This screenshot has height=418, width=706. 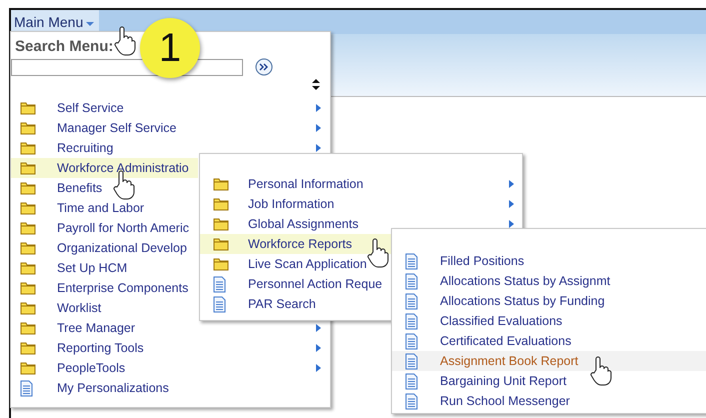 What do you see at coordinates (549, 261) in the screenshot?
I see `menu-item: Filled Positions` at bounding box center [549, 261].